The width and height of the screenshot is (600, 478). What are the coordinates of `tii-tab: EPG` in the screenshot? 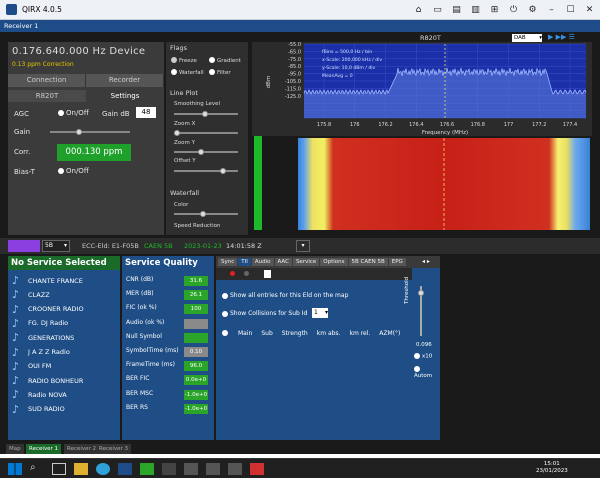 It's located at (397, 262).